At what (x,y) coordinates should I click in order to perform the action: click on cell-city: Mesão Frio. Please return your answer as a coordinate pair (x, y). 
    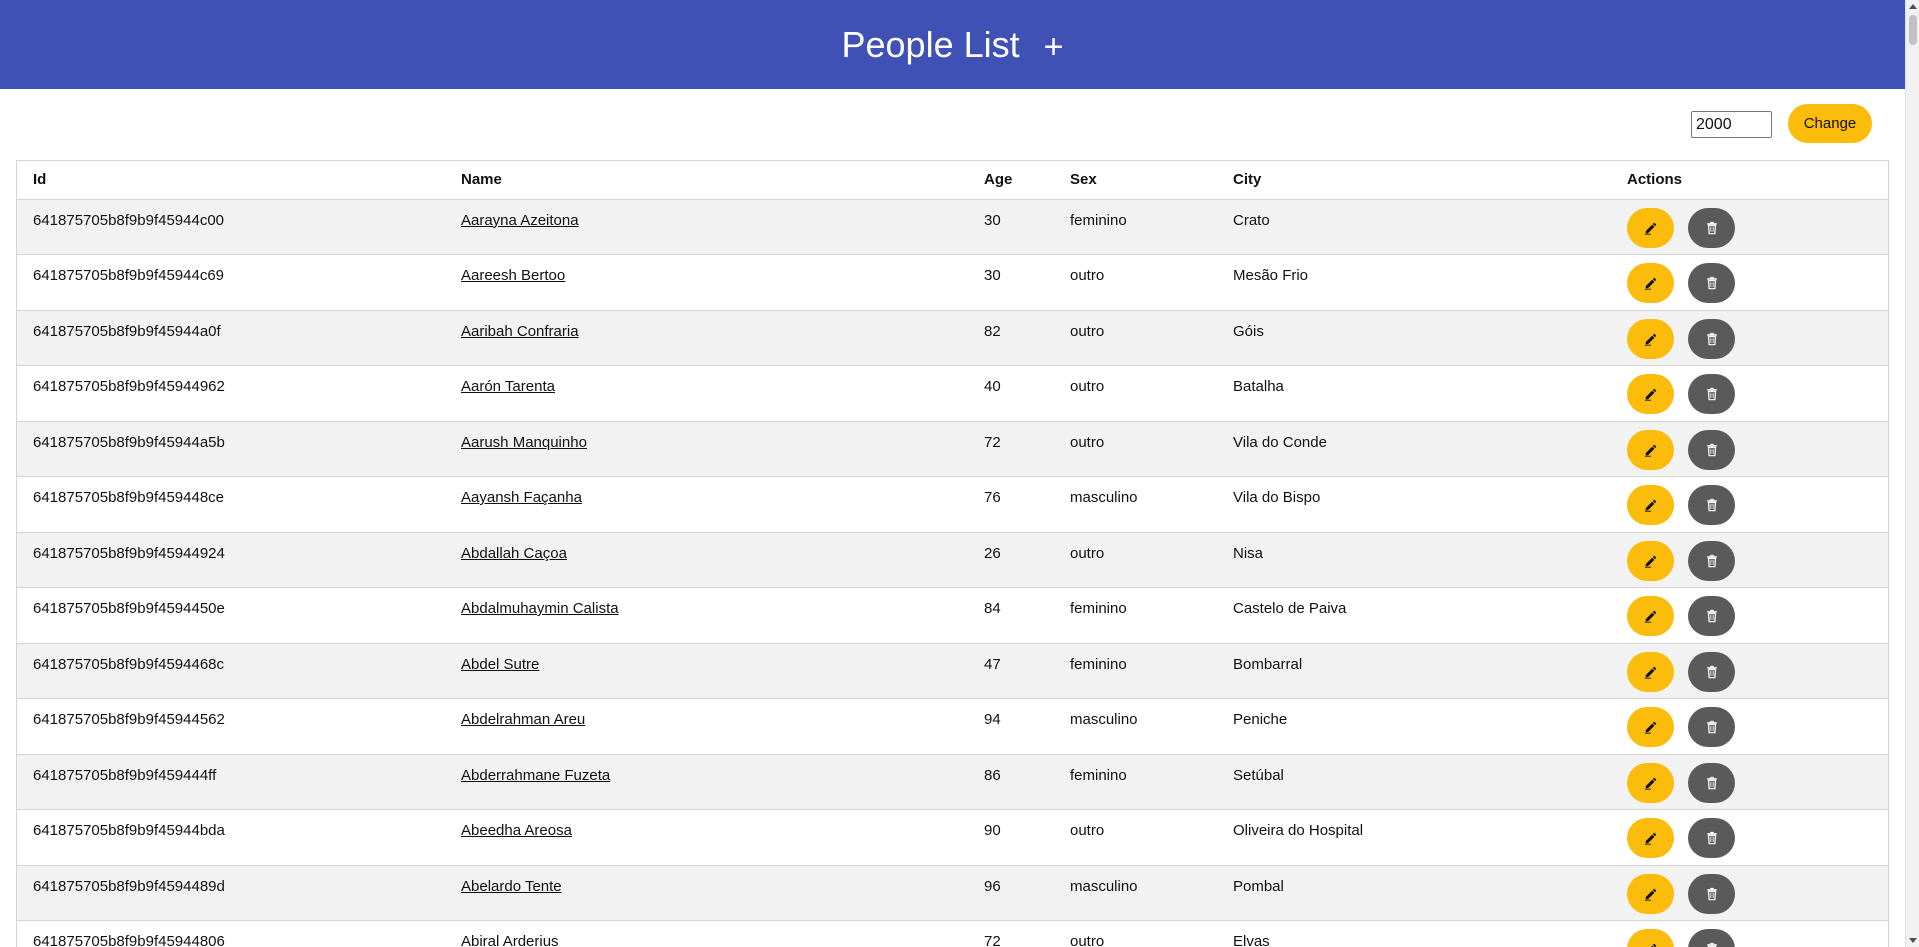
    Looking at the image, I should click on (1271, 275).